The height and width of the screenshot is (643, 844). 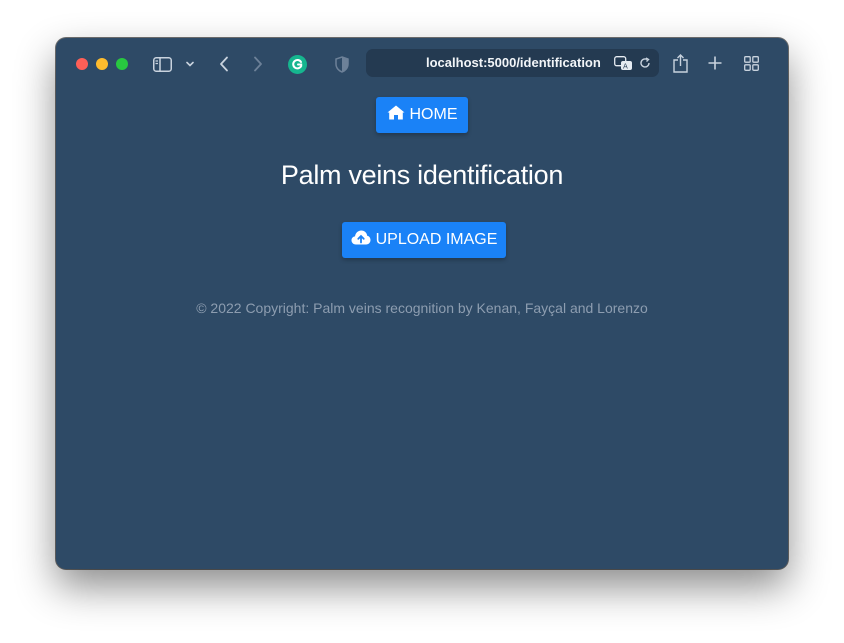 I want to click on page-title: Palm veins identification, so click(x=422, y=175).